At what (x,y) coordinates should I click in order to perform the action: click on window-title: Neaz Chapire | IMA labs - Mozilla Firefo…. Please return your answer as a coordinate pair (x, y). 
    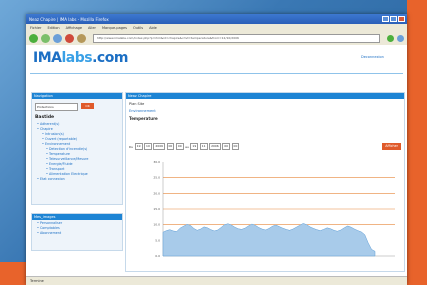
    Looking at the image, I should click on (69, 19).